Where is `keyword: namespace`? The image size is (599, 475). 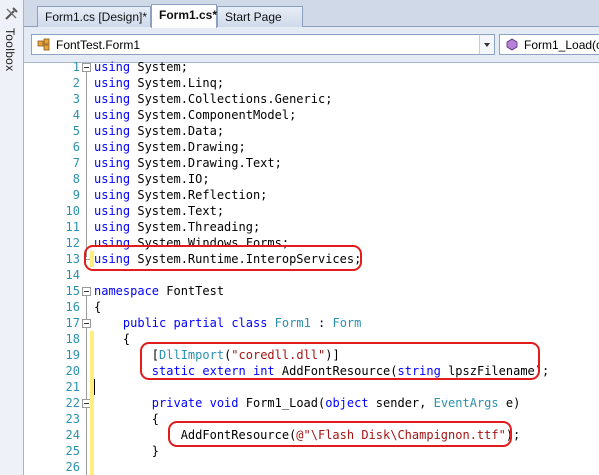 keyword: namespace is located at coordinates (127, 291).